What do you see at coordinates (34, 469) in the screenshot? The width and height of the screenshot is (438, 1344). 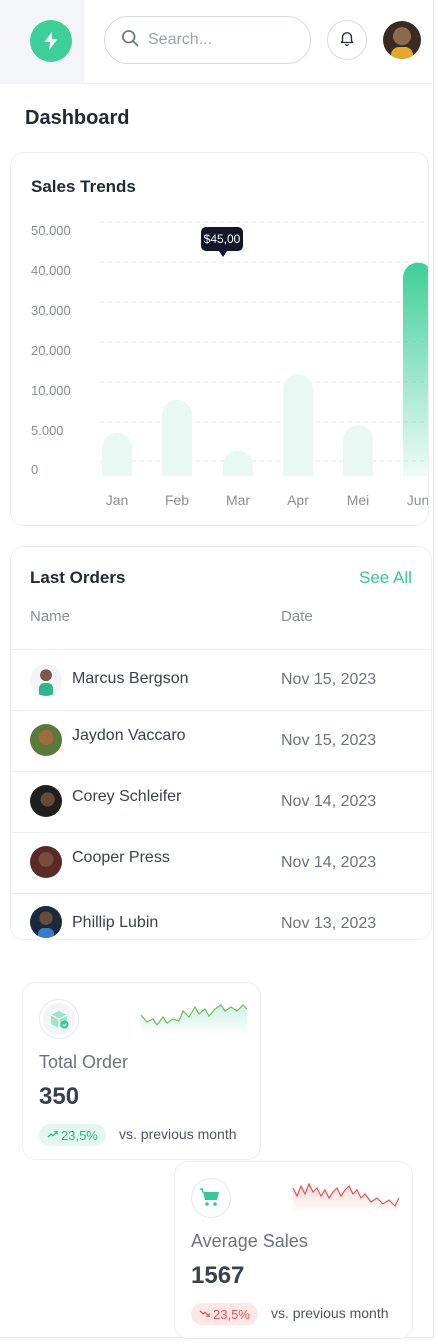 I see `y-tick-label: 0` at bounding box center [34, 469].